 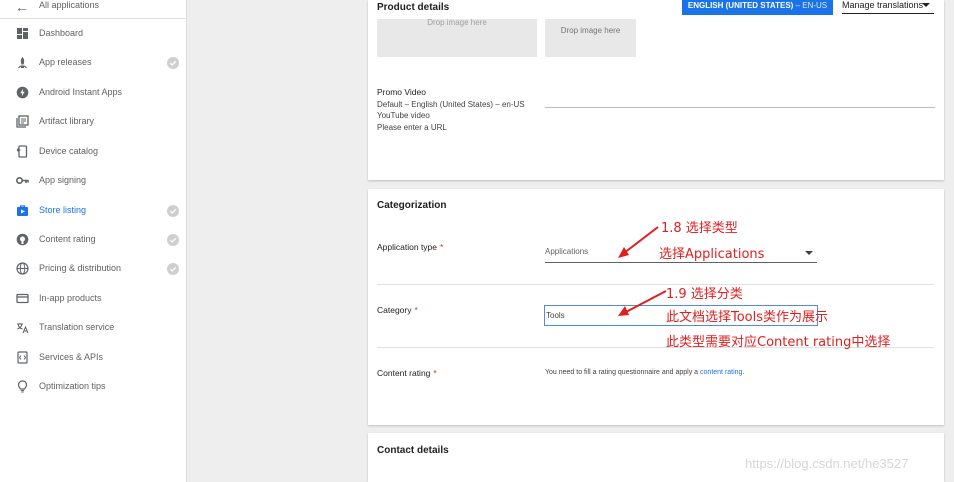 What do you see at coordinates (22, 327) in the screenshot?
I see `translate-icon` at bounding box center [22, 327].